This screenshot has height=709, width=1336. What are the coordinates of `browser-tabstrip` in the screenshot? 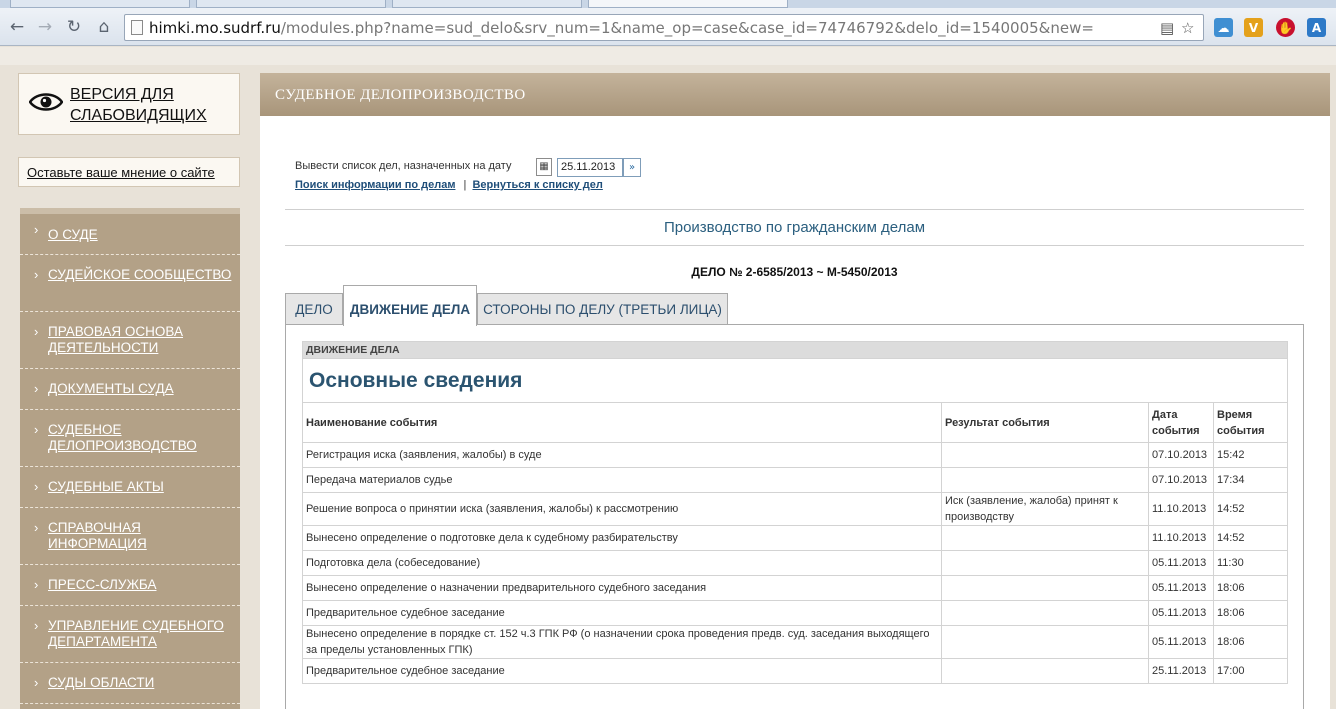 It's located at (668, 4).